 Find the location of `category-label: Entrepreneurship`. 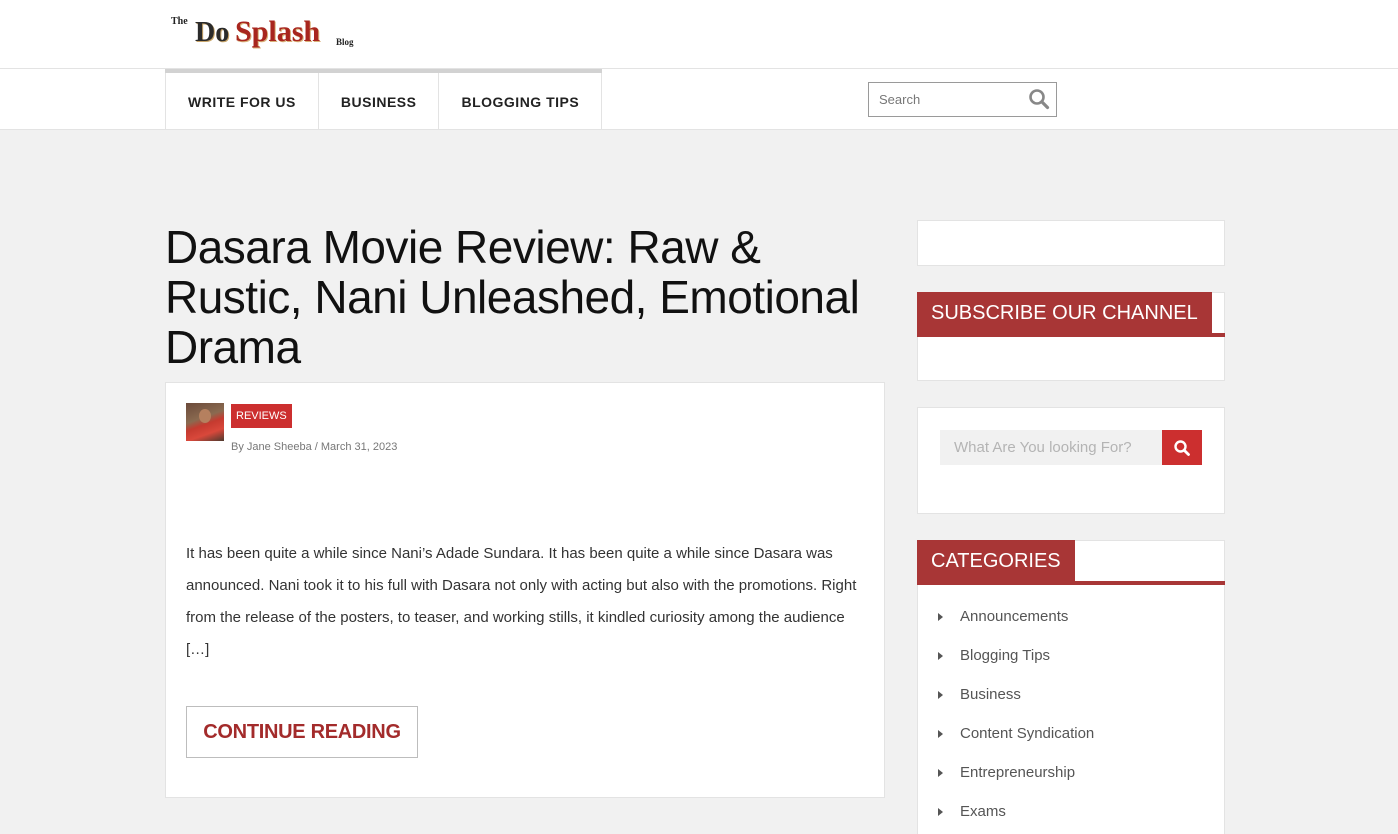

category-label: Entrepreneurship is located at coordinates (1018, 772).